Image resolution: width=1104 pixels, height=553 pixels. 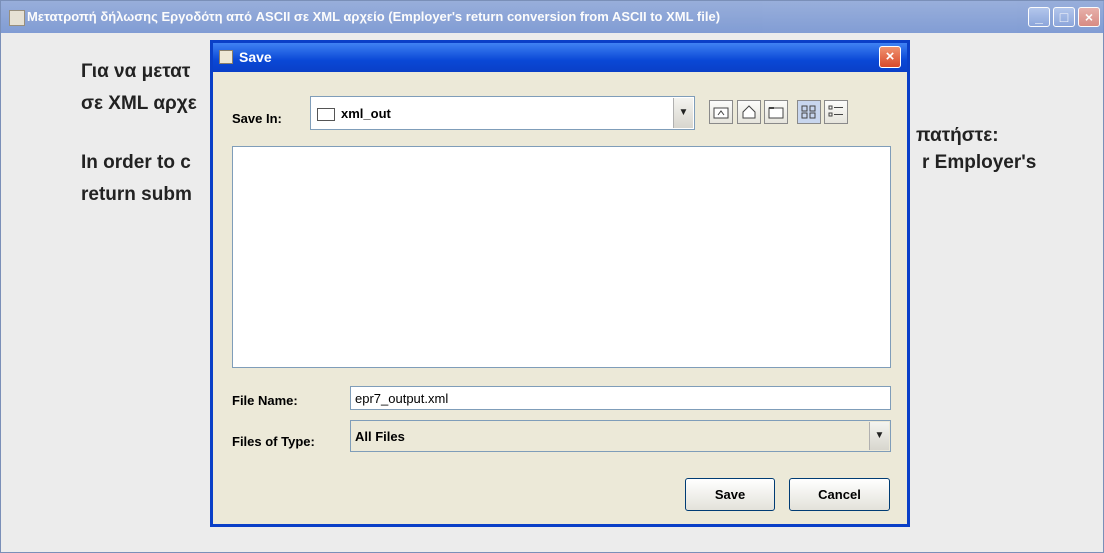 I want to click on save-button: Save, so click(x=730, y=494).